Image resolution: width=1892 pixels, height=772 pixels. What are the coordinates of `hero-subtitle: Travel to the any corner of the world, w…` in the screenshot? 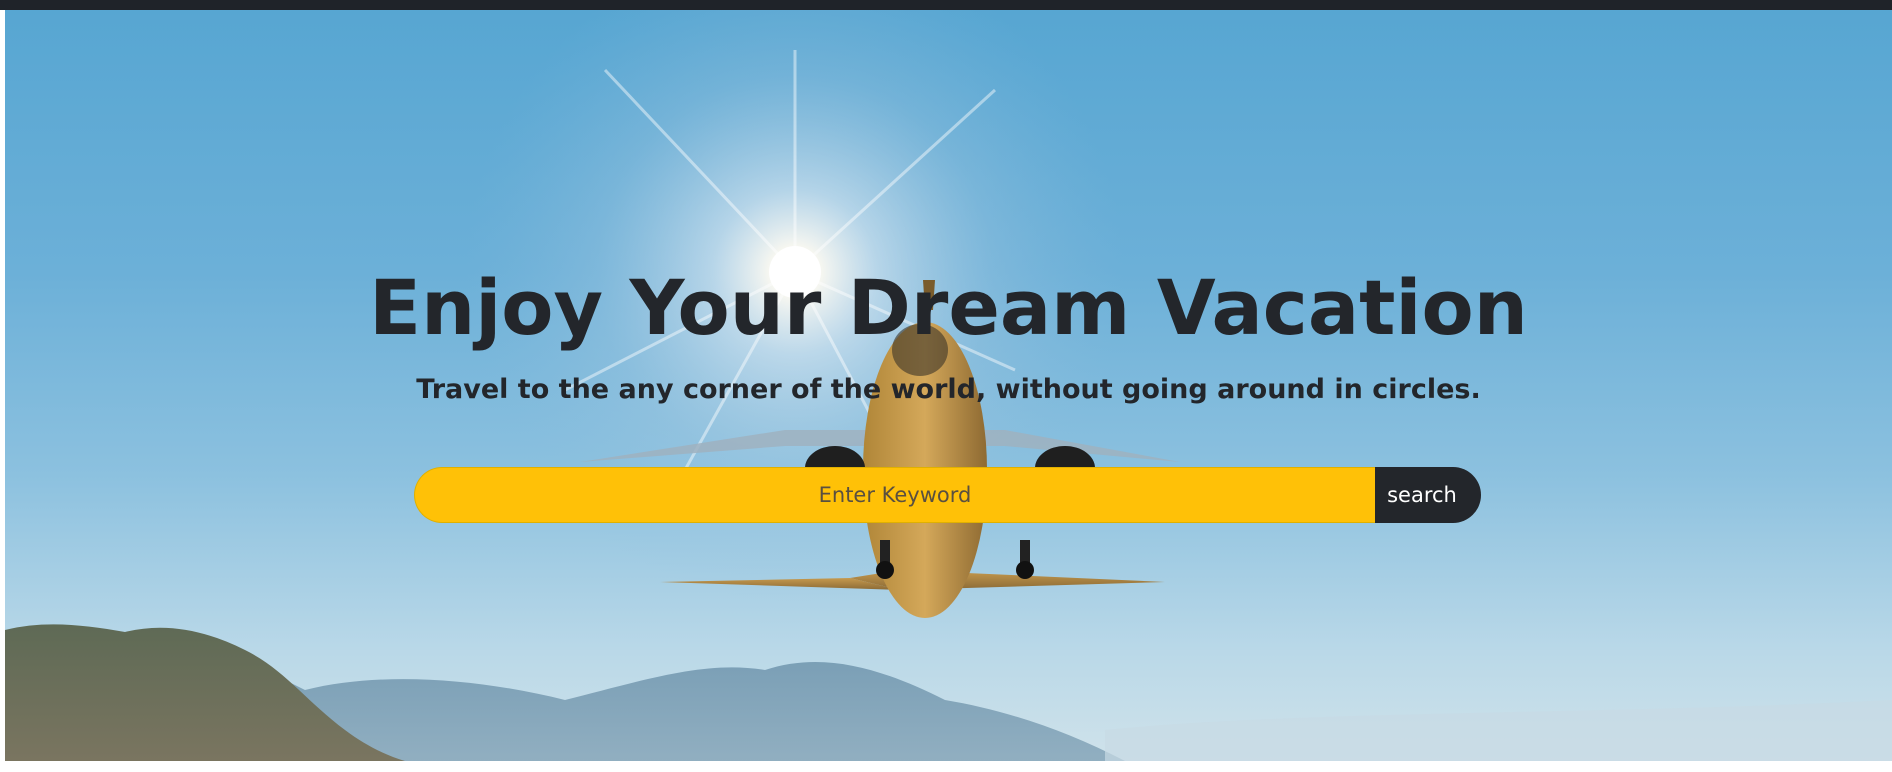 It's located at (948, 389).